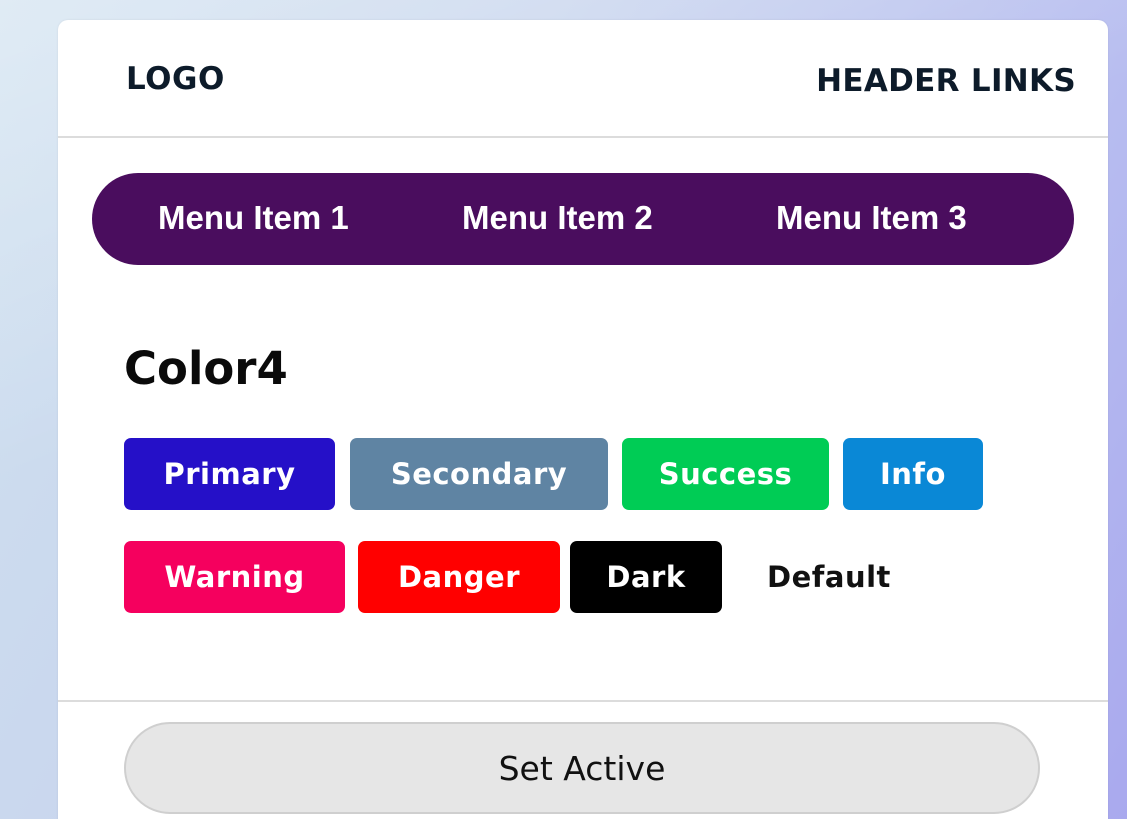 The width and height of the screenshot is (1127, 819). I want to click on badge-info: Info, so click(913, 474).